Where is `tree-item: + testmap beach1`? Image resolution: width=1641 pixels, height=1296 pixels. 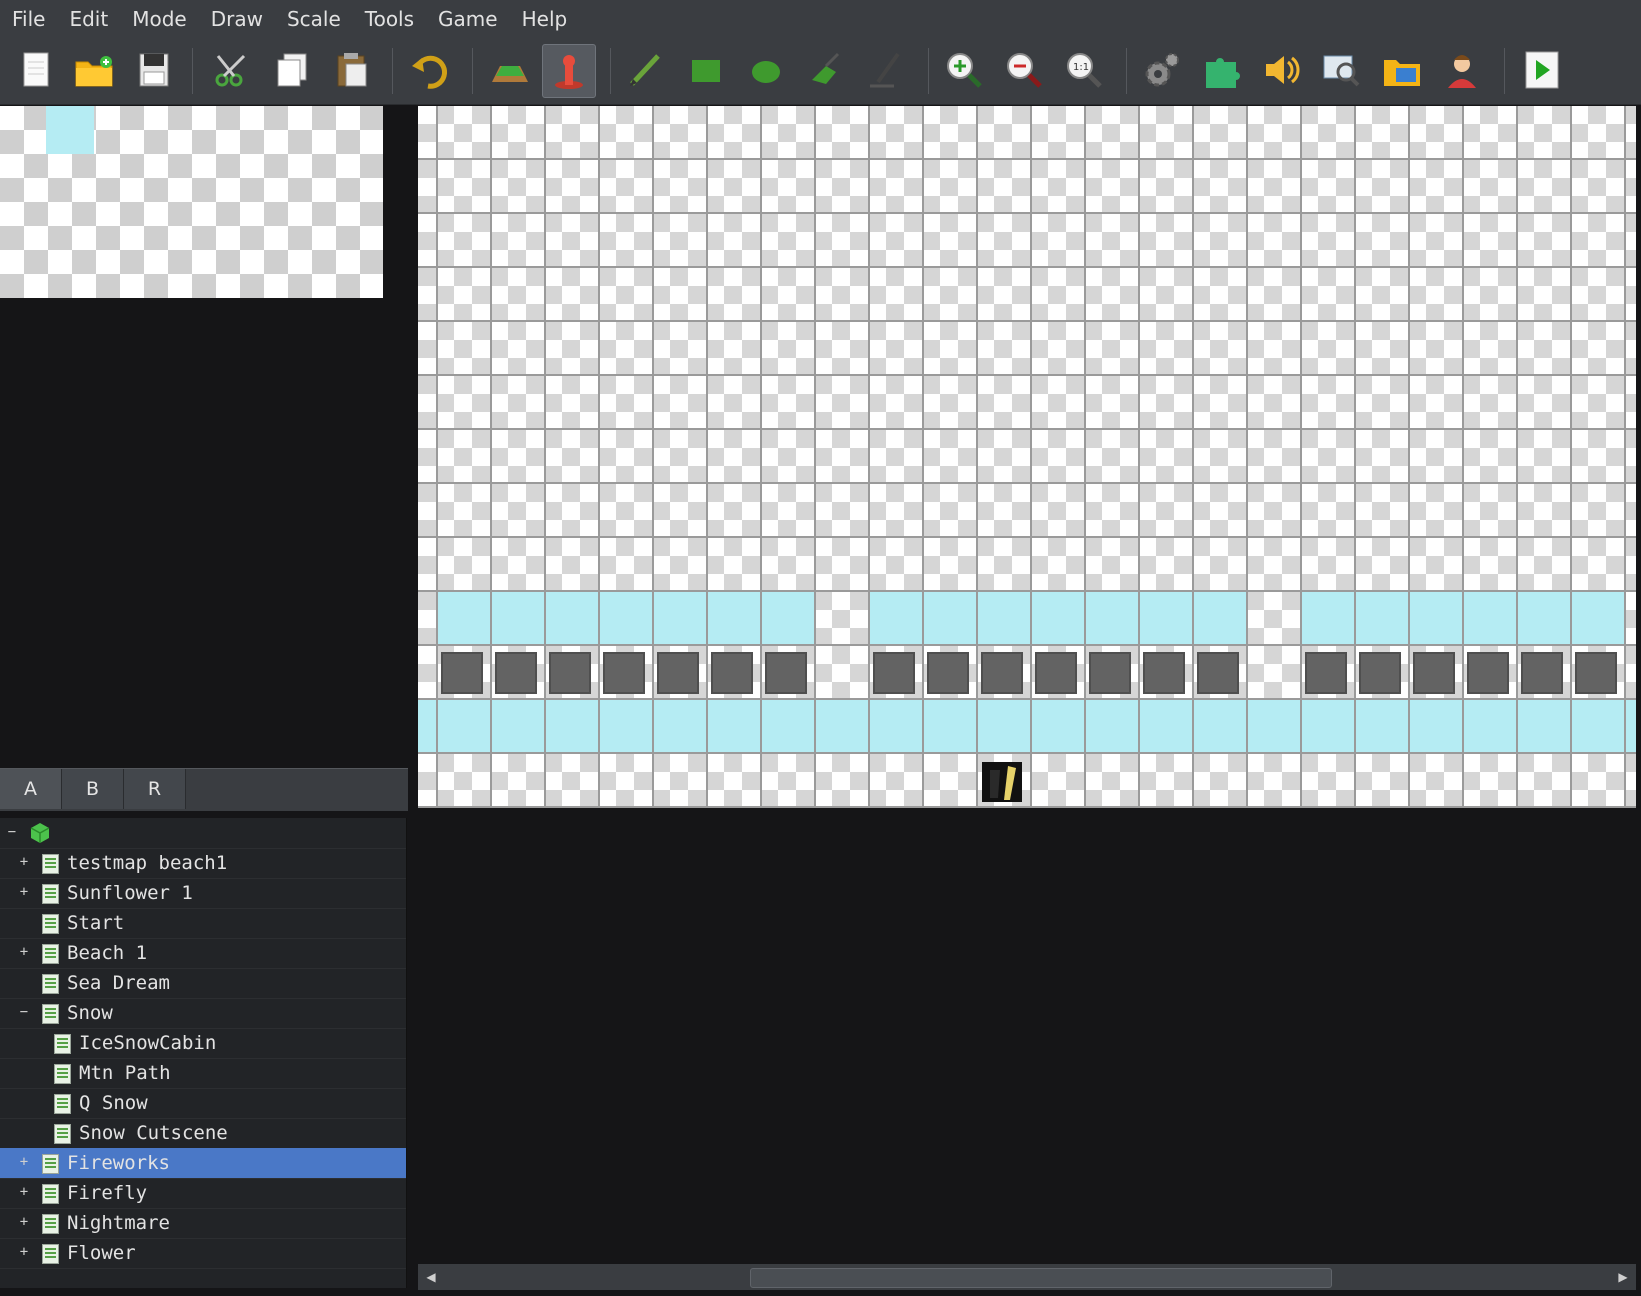
tree-item: + testmap beach1 is located at coordinates (203, 863).